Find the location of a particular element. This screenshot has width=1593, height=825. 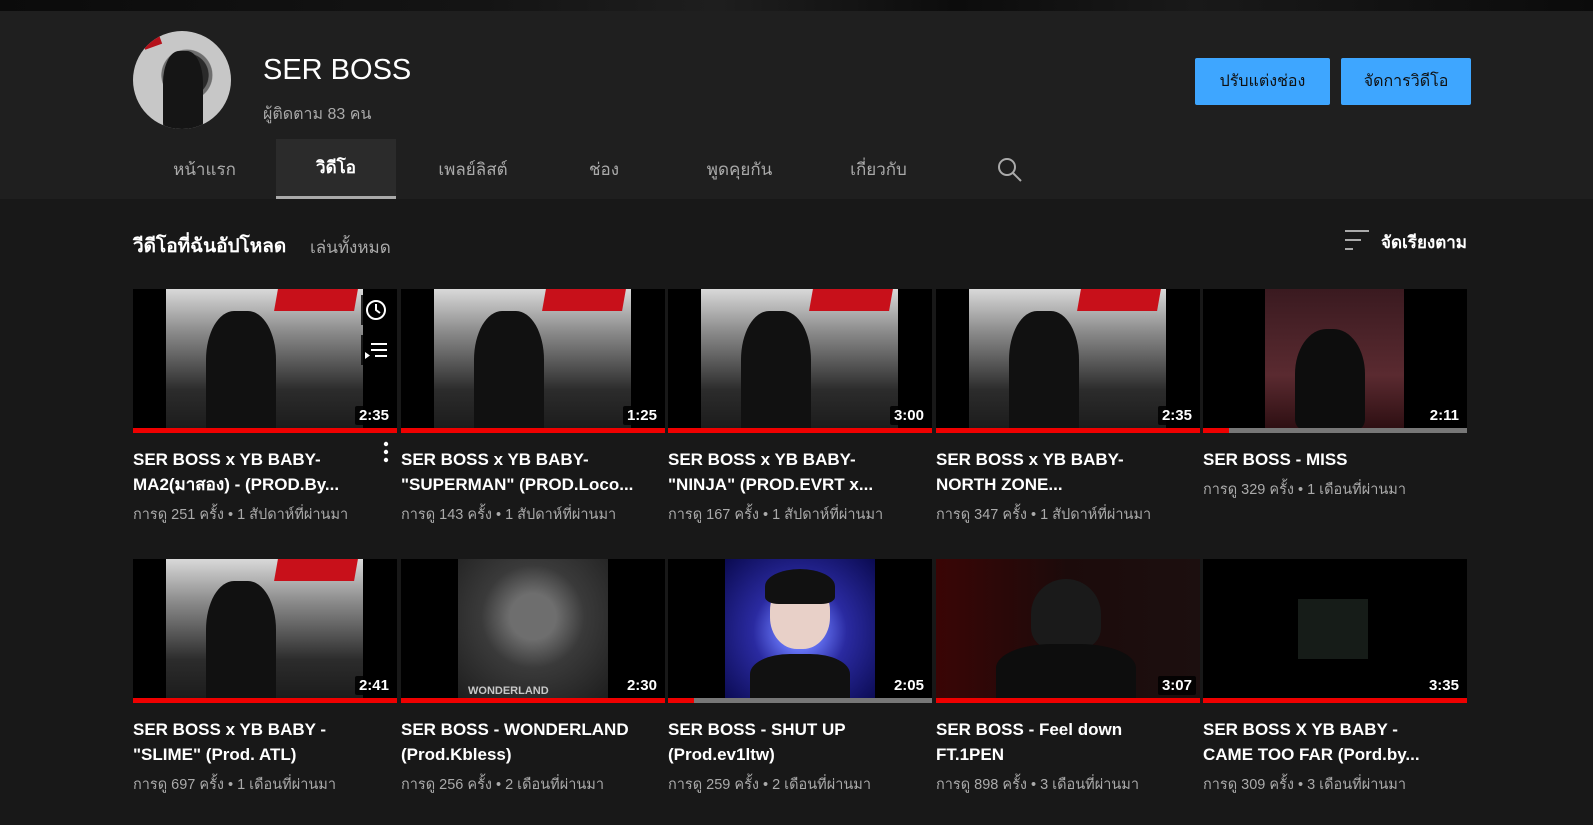

channel-avatar is located at coordinates (182, 80).